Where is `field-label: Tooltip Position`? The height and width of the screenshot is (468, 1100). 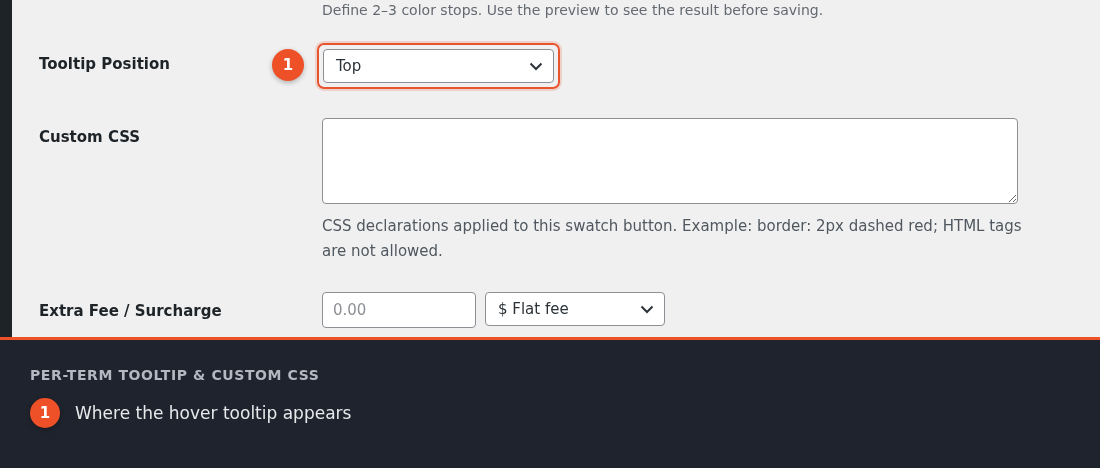
field-label: Tooltip Position is located at coordinates (104, 63).